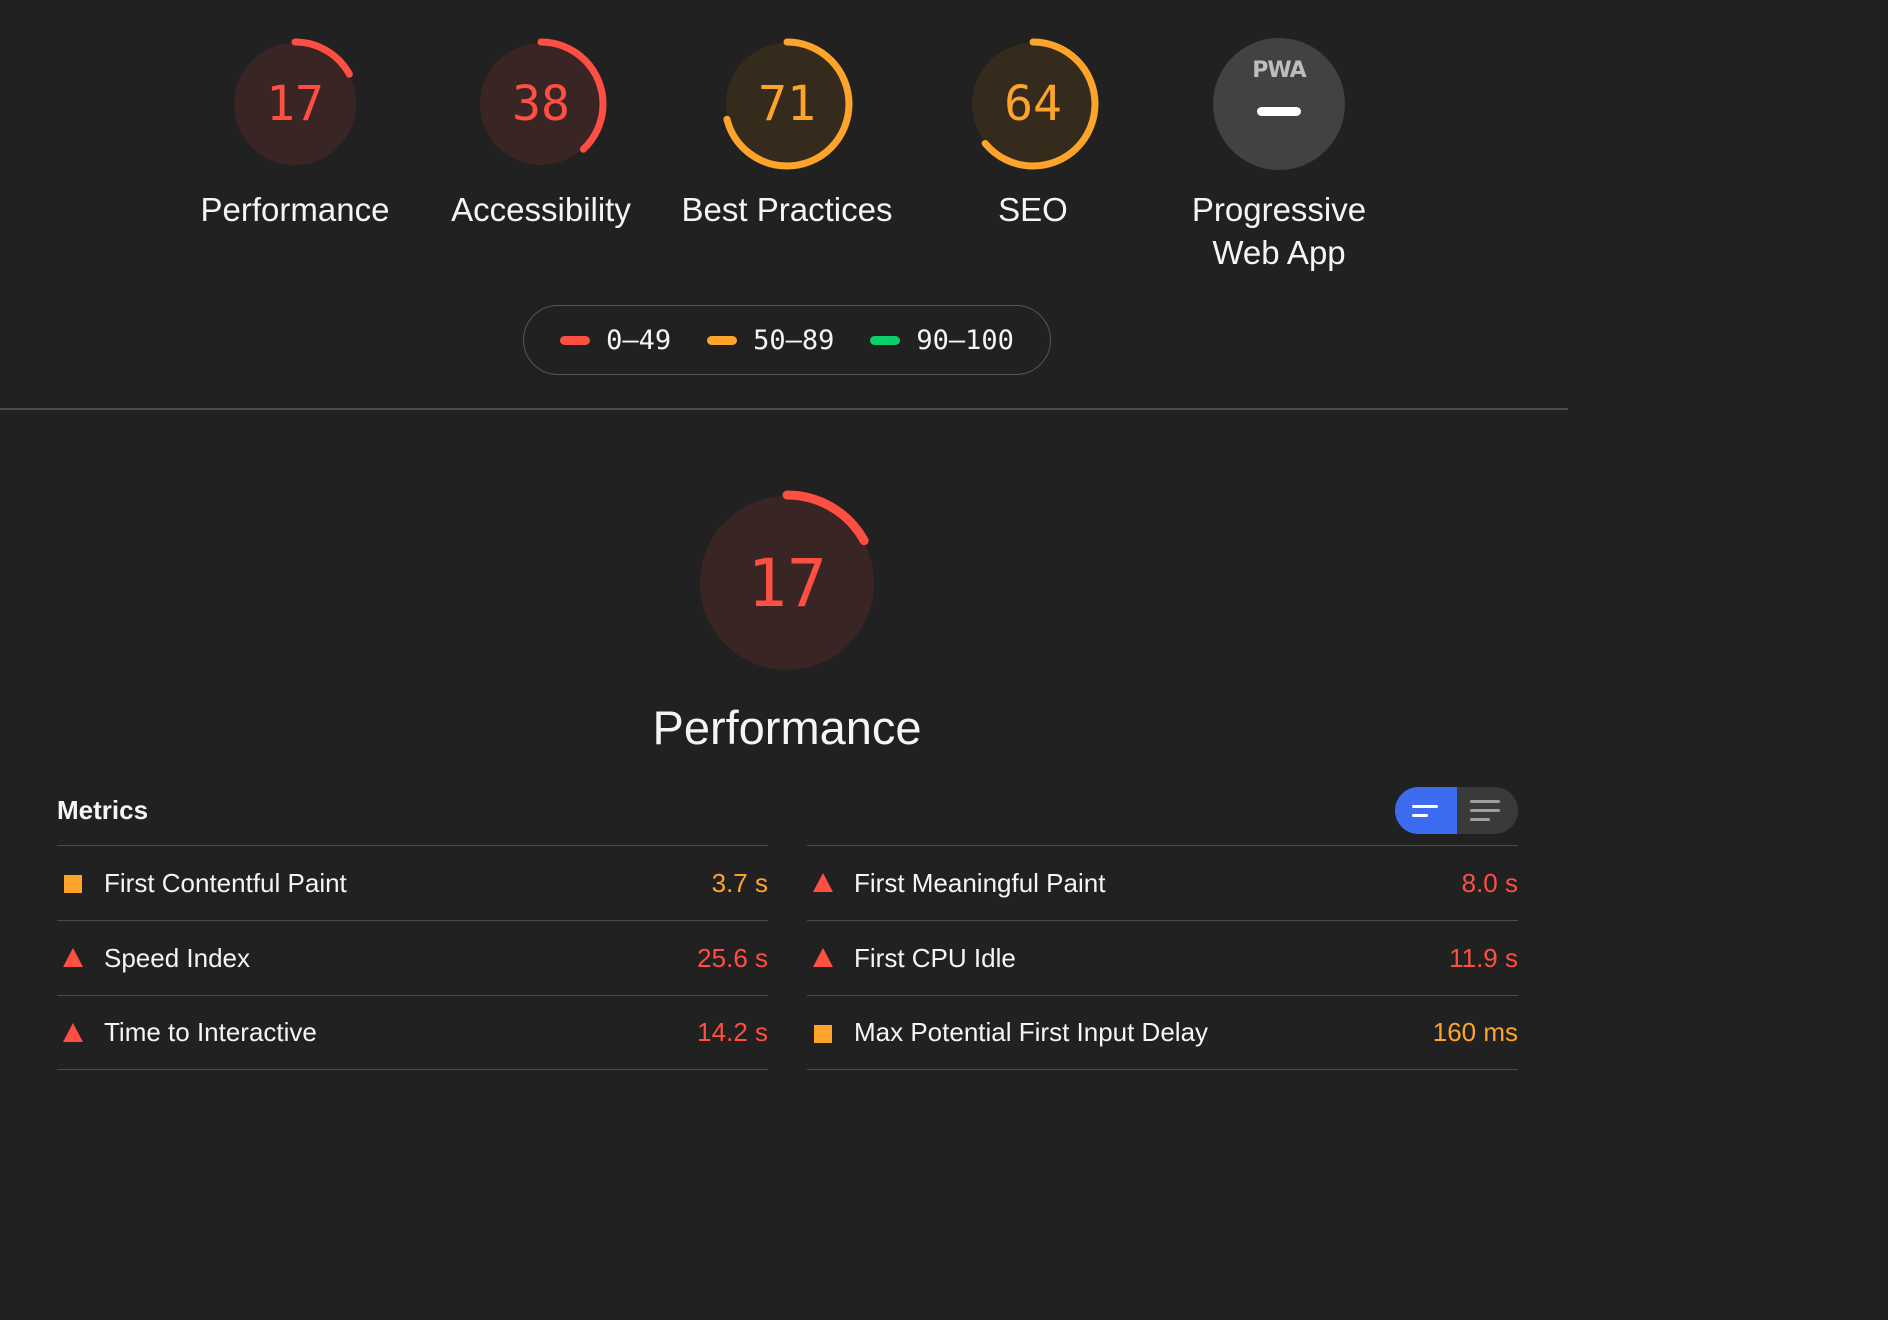 This screenshot has height=1320, width=1888. Describe the element at coordinates (1483, 957) in the screenshot. I see `metric-value: 11.9 s` at that location.